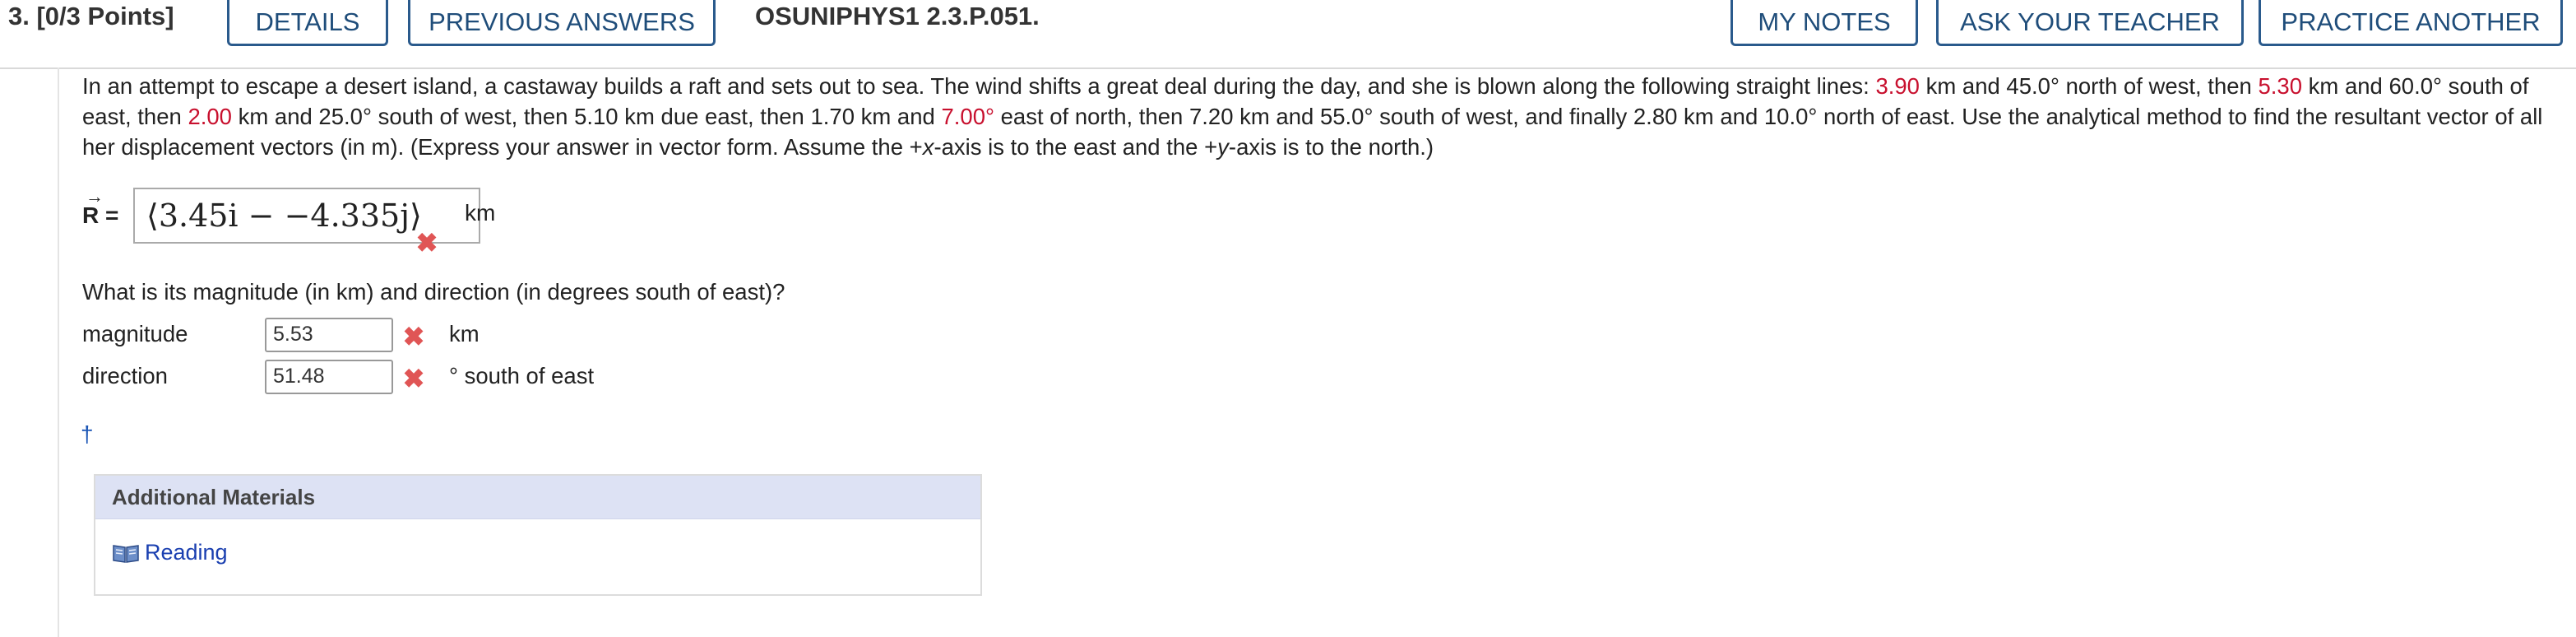  I want to click on question-number: 3. [0/3 Points], so click(91, 16).